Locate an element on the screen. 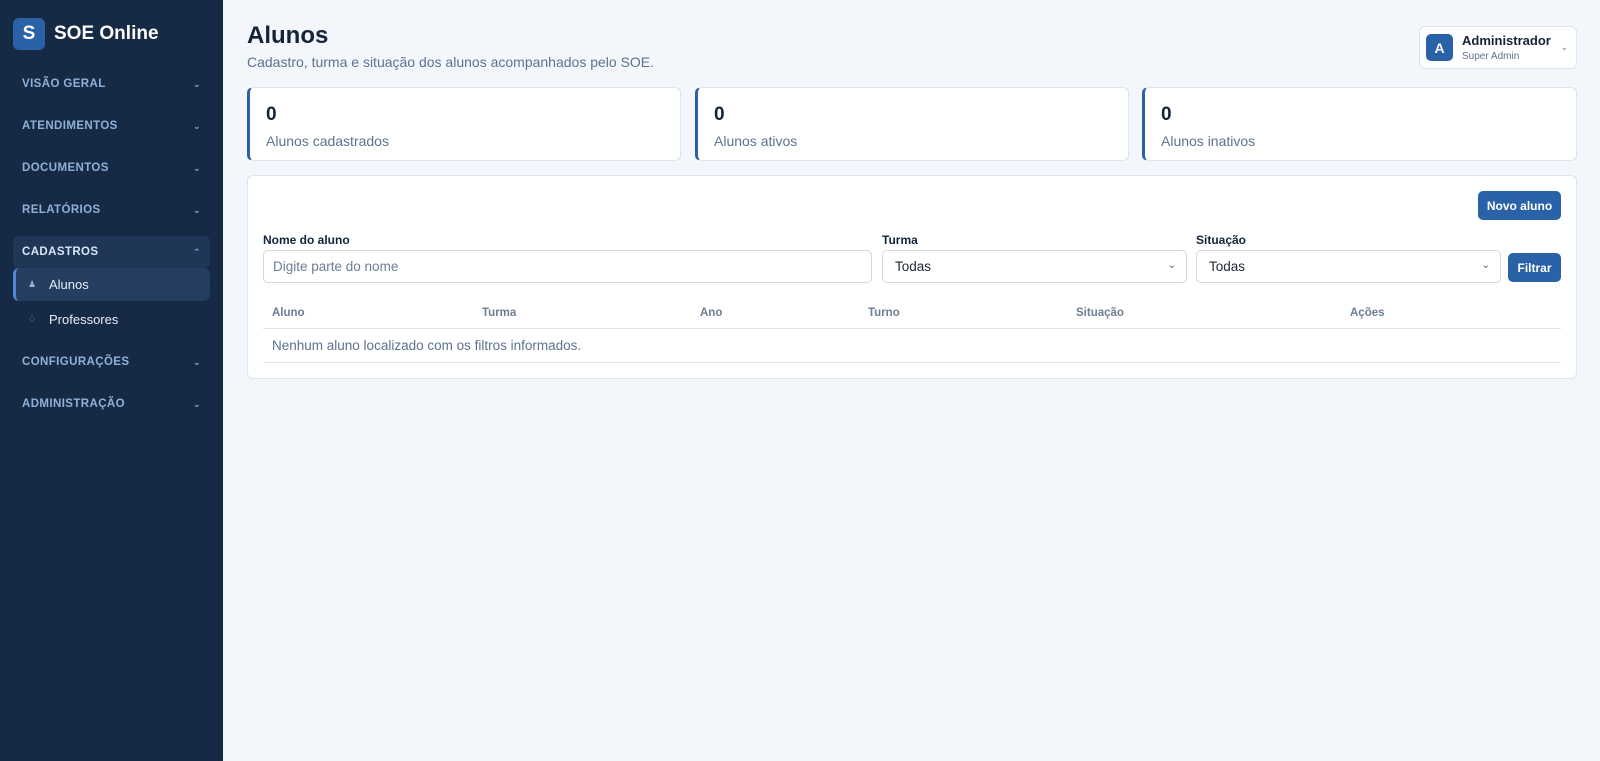 The image size is (1600, 761). status-filter-select: Todas ⌄ is located at coordinates (1348, 266).